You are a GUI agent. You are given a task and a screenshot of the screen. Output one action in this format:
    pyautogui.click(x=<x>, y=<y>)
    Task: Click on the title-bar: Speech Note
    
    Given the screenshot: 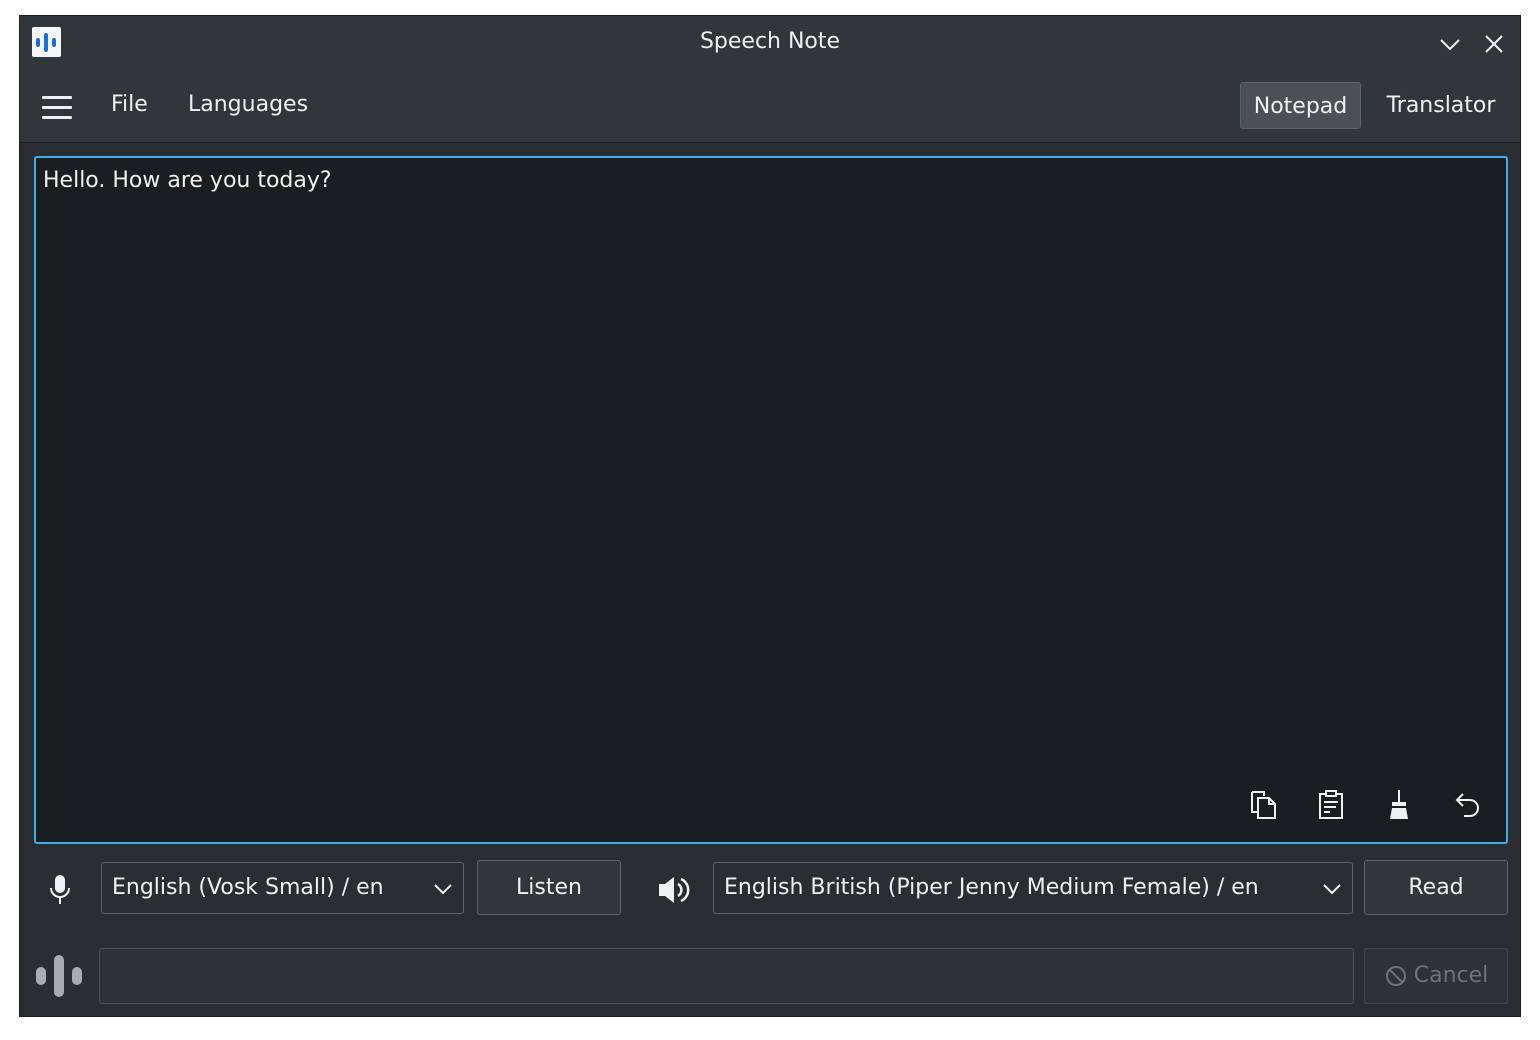 What is the action you would take?
    pyautogui.click(x=770, y=44)
    